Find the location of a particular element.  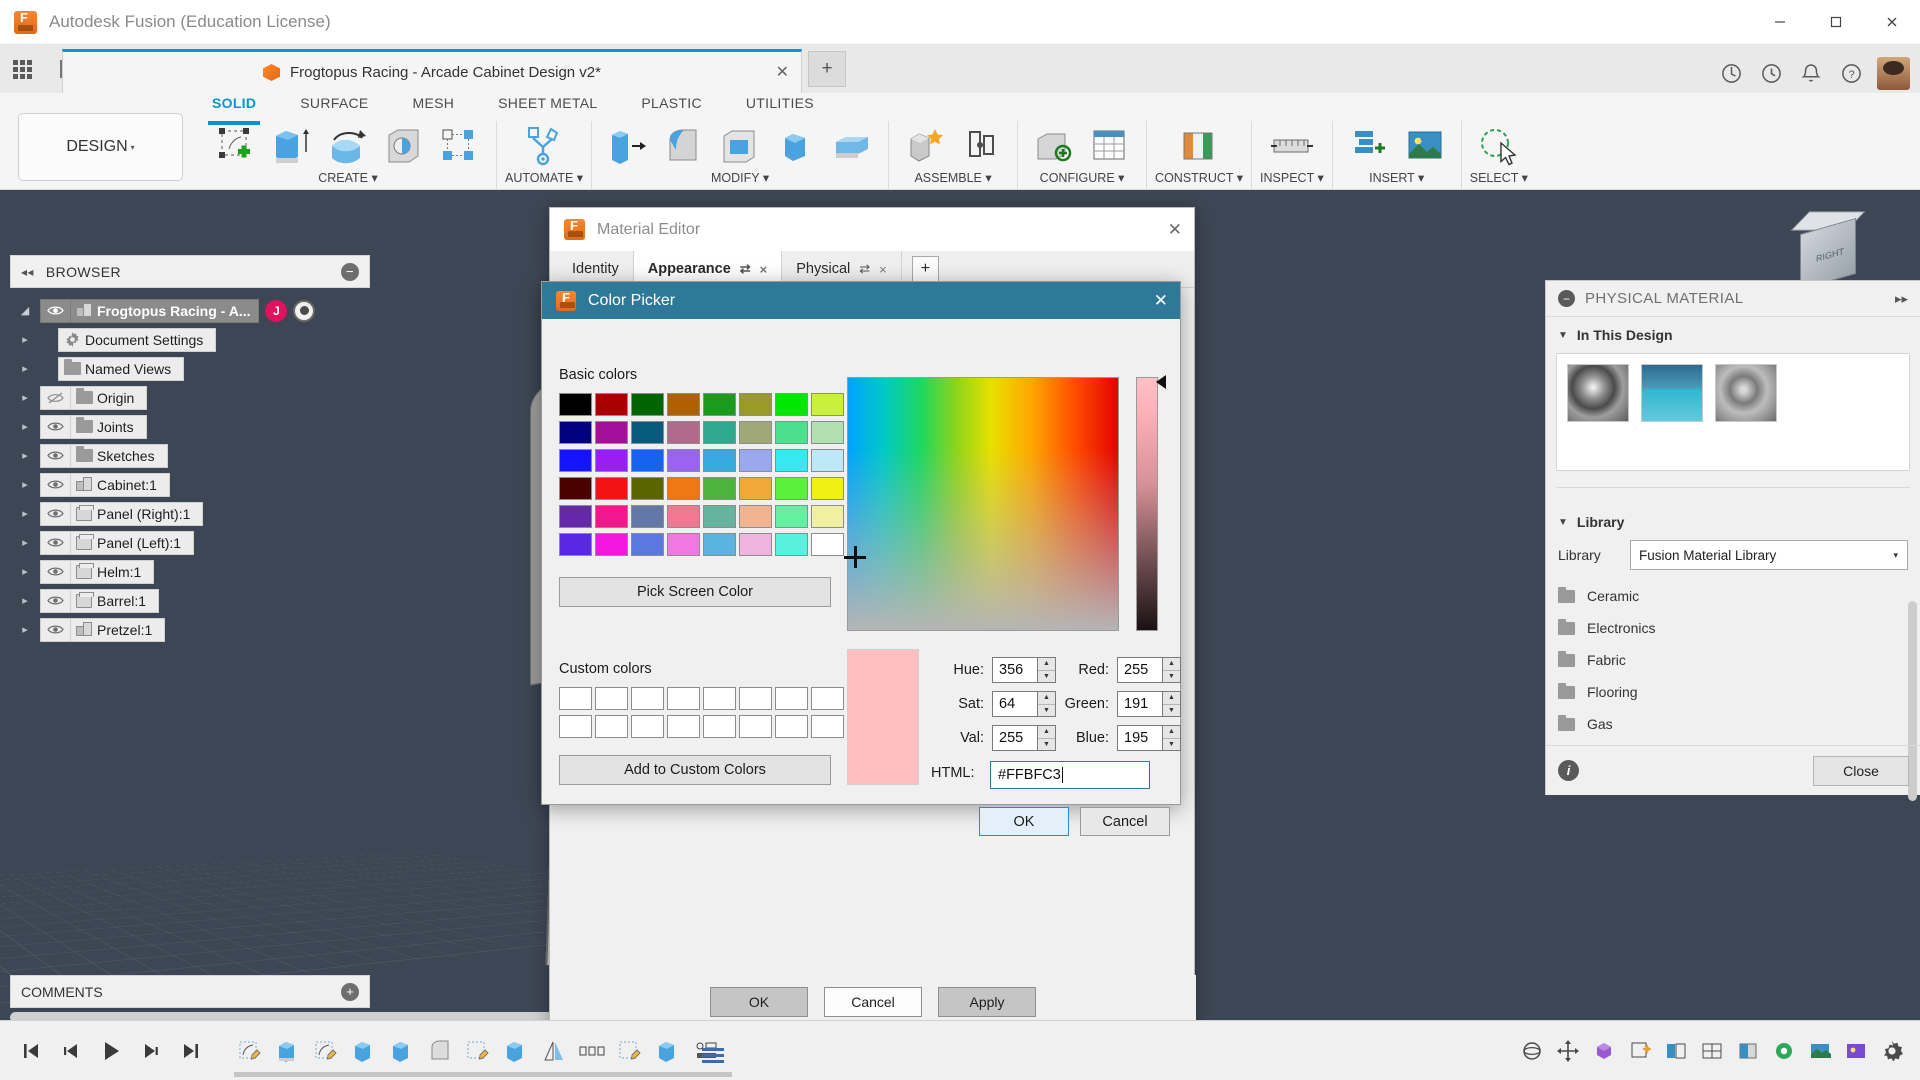

ribbon-tab-plastic: PLASTIC is located at coordinates (671, 106).